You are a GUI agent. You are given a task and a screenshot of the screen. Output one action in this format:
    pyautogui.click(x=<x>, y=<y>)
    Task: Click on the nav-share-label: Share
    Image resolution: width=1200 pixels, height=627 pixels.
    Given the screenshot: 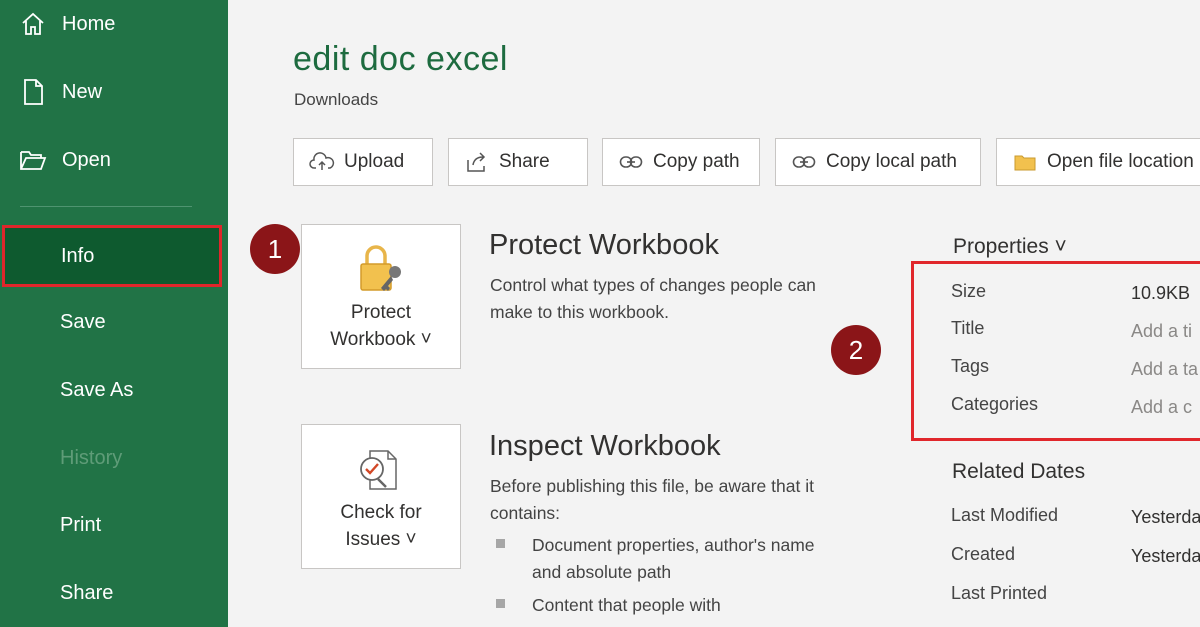 What is the action you would take?
    pyautogui.click(x=87, y=592)
    